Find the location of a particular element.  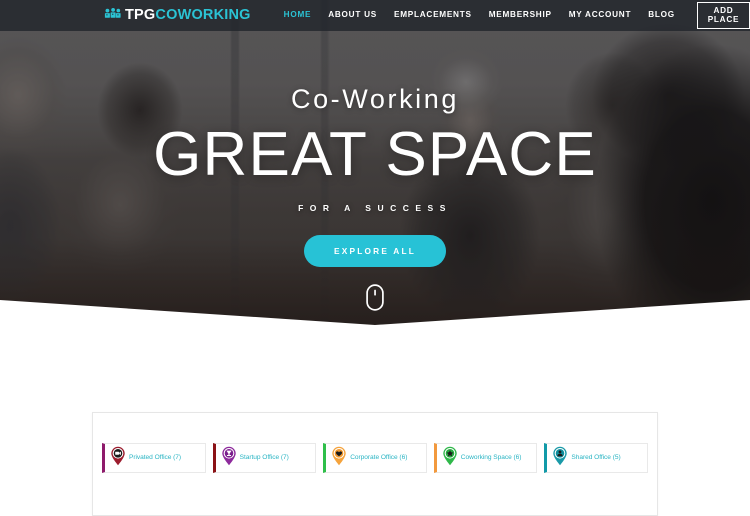

people-group-icon is located at coordinates (112, 16).